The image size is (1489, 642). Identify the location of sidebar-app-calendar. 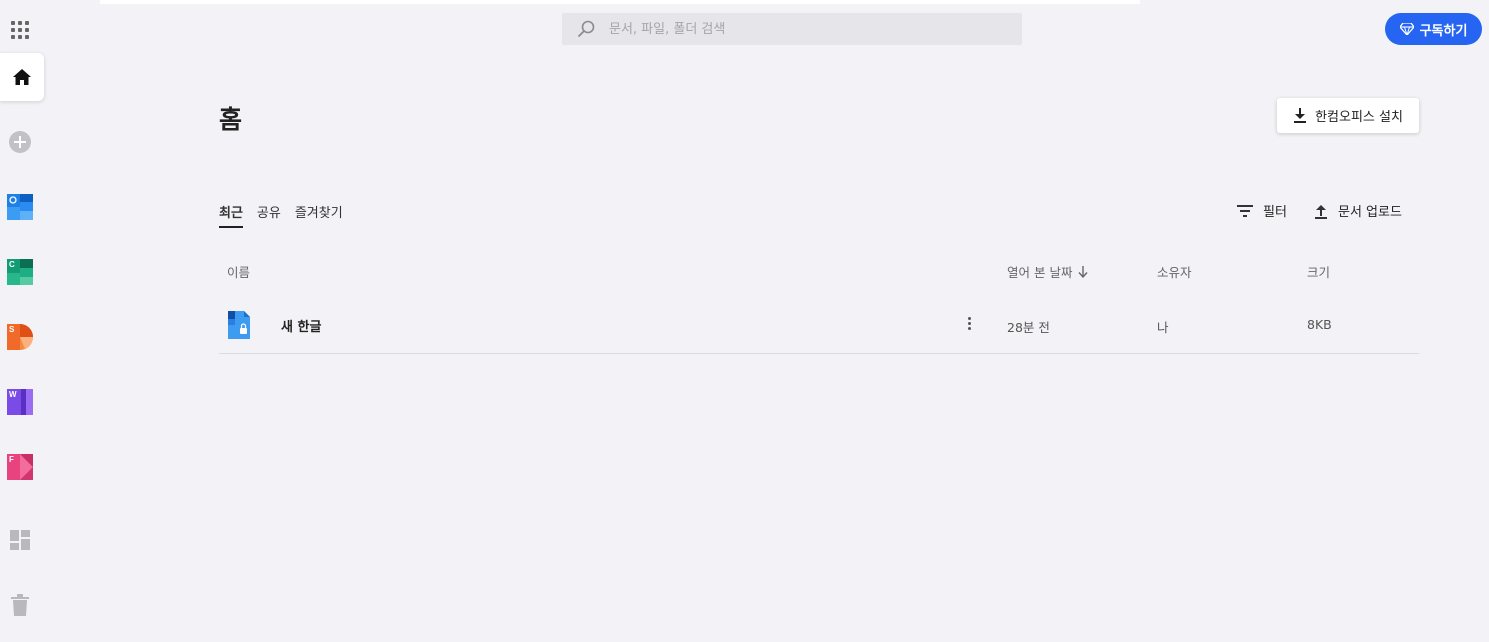
(20, 207).